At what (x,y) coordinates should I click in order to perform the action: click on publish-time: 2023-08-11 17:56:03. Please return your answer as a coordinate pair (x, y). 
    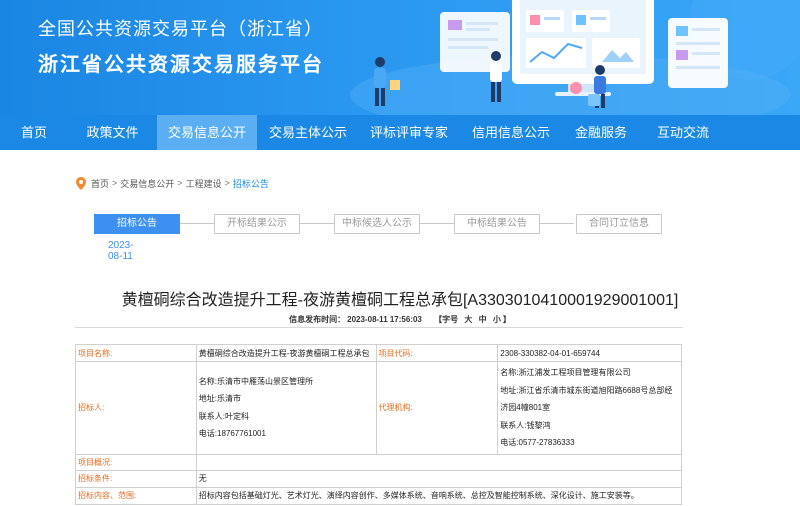
    Looking at the image, I should click on (384, 319).